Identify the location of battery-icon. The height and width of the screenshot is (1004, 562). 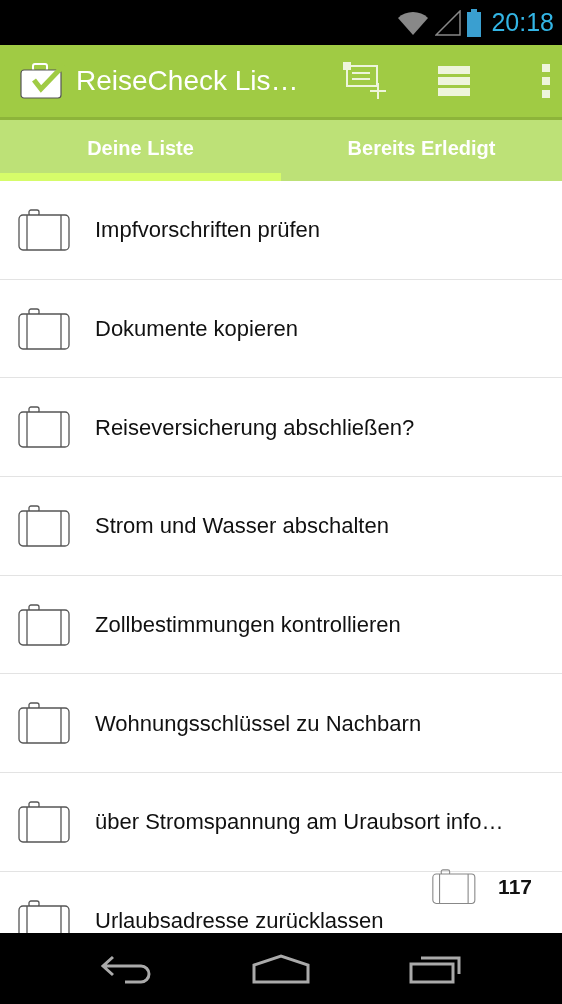
(474, 22).